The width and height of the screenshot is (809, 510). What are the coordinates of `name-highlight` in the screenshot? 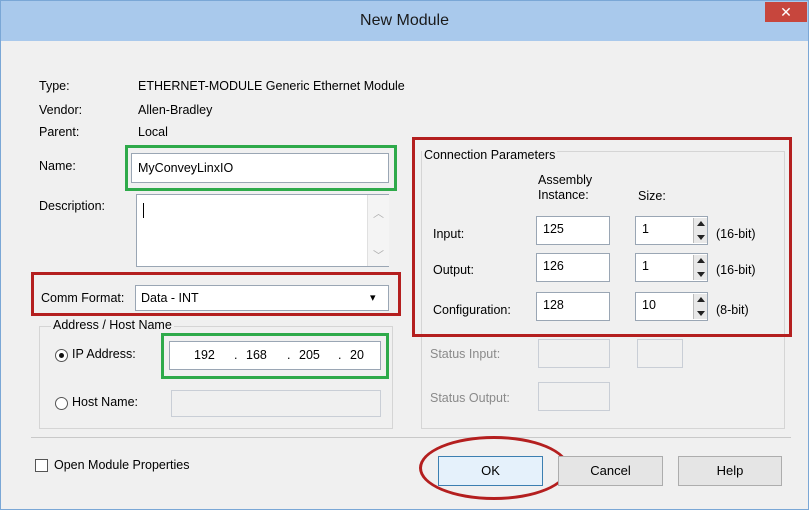 It's located at (261, 168).